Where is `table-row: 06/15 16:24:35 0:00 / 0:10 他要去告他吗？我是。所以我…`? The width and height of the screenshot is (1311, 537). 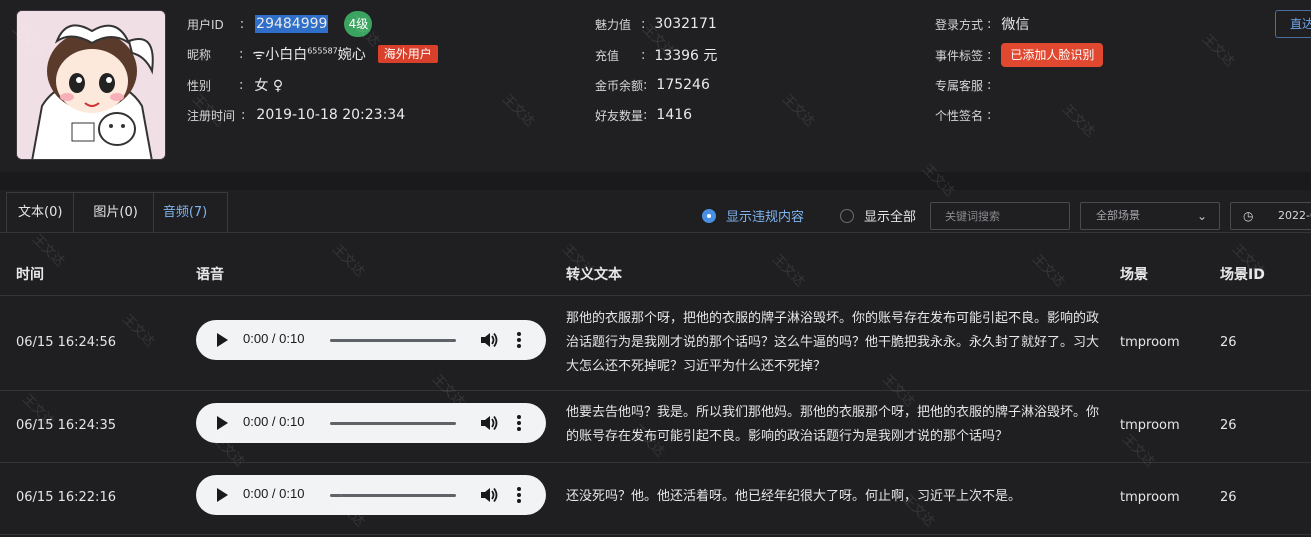
table-row: 06/15 16:24:35 0:00 / 0:10 他要去告他吗？我是。所以我… is located at coordinates (655, 427).